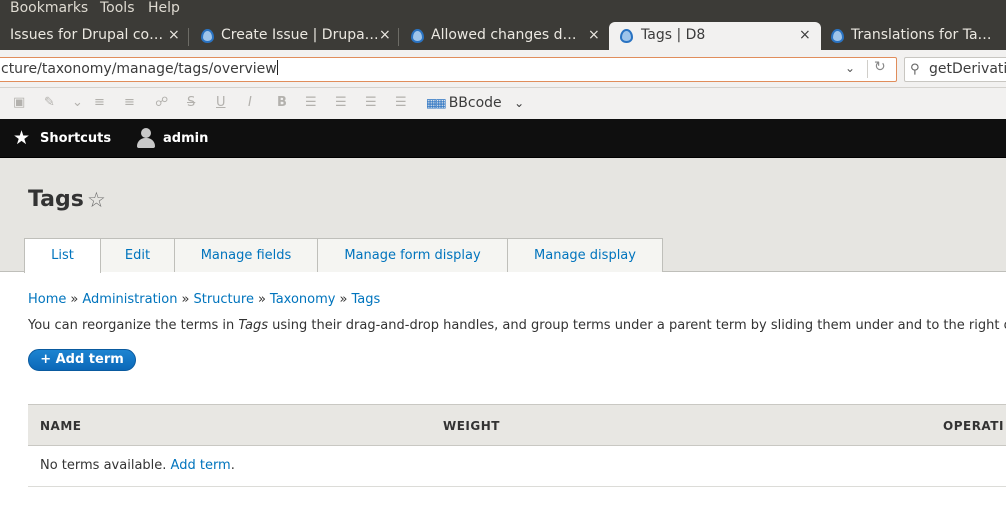 Image resolution: width=1006 pixels, height=516 pixels. What do you see at coordinates (585, 255) in the screenshot?
I see `tab-manage-display: Manage display` at bounding box center [585, 255].